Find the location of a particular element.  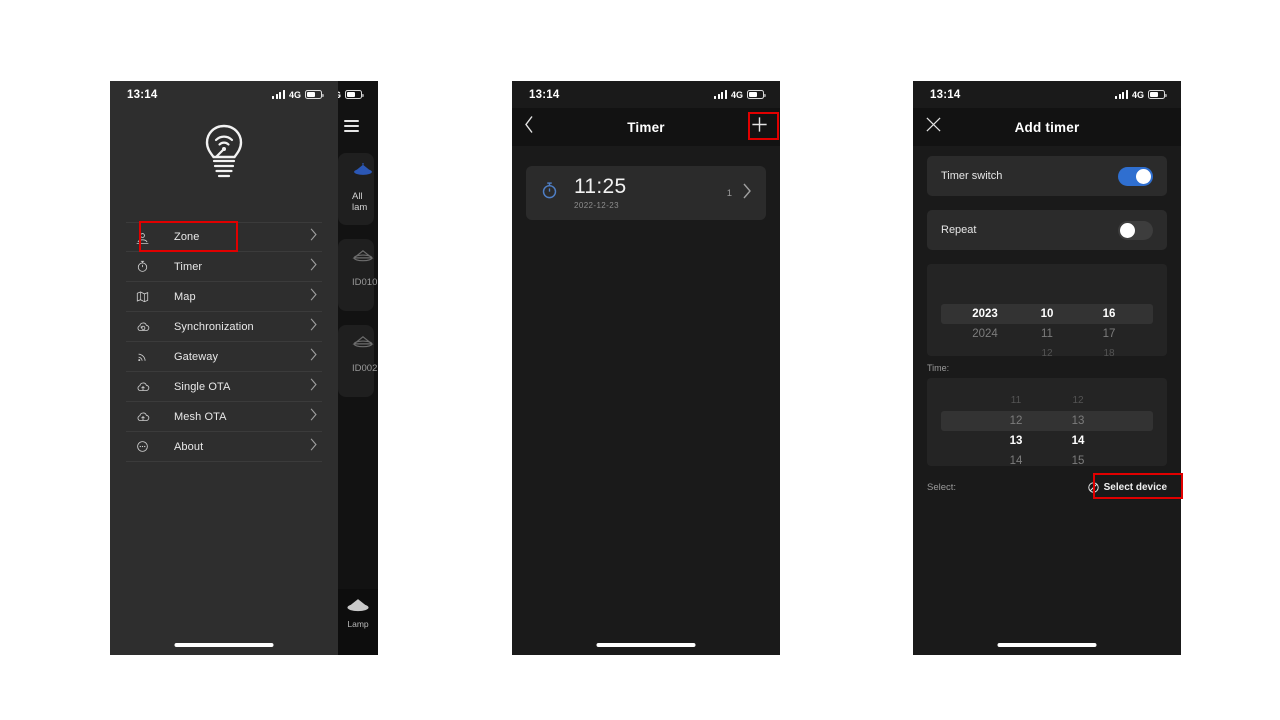

menu-item-single-ota: Single OTA is located at coordinates (224, 387).